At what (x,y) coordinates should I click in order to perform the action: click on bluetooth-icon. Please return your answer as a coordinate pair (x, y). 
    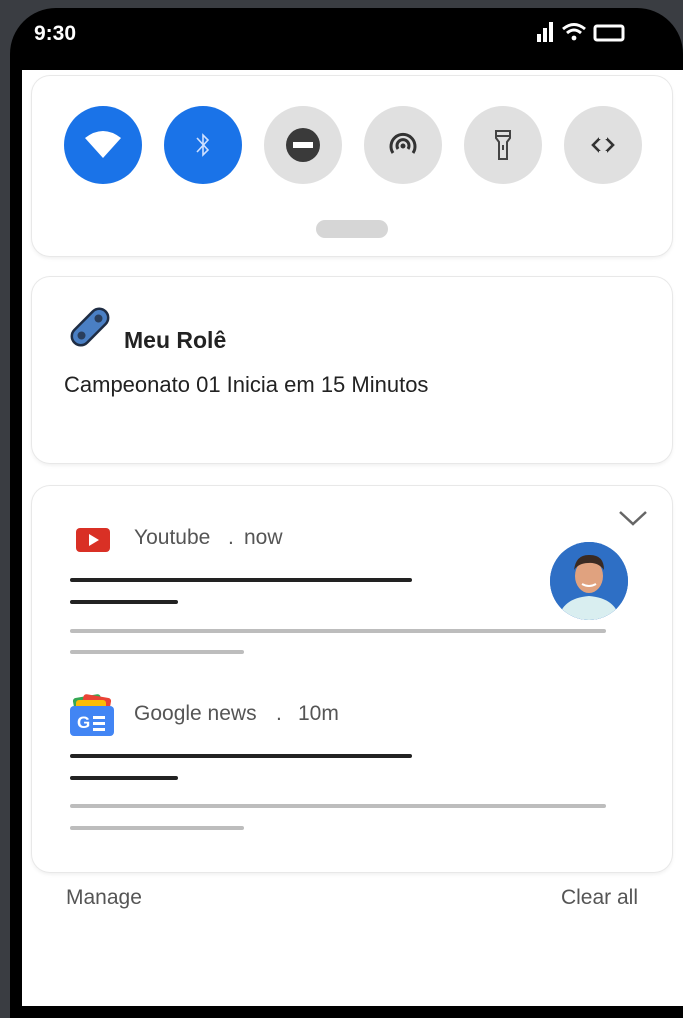
    Looking at the image, I should click on (203, 145).